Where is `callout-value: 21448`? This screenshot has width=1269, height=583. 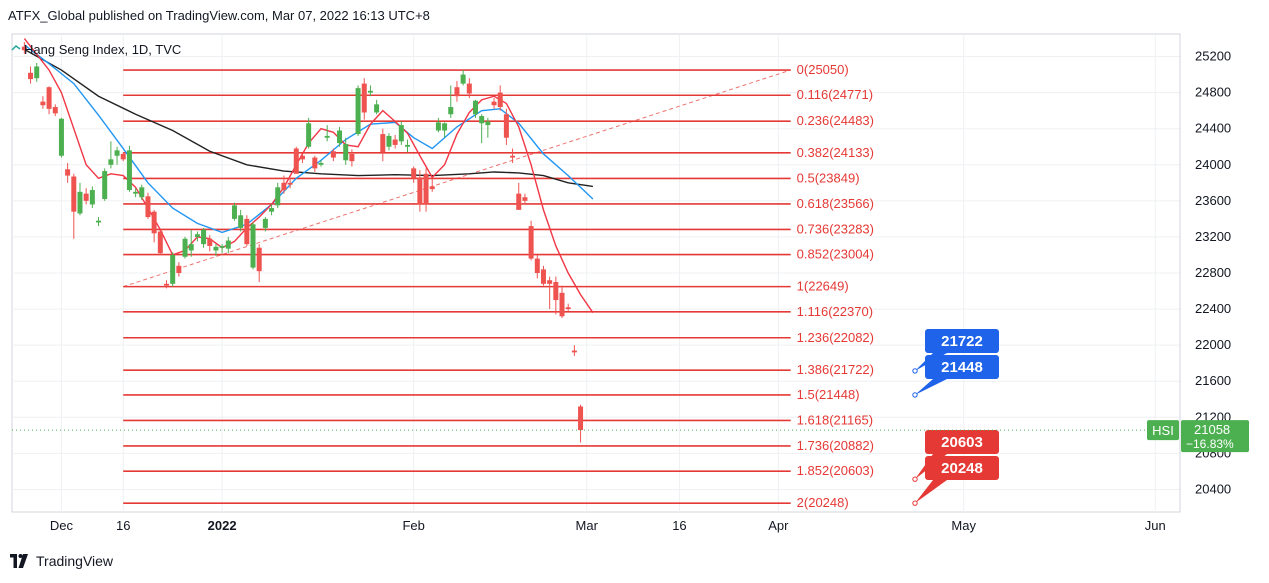 callout-value: 21448 is located at coordinates (962, 367).